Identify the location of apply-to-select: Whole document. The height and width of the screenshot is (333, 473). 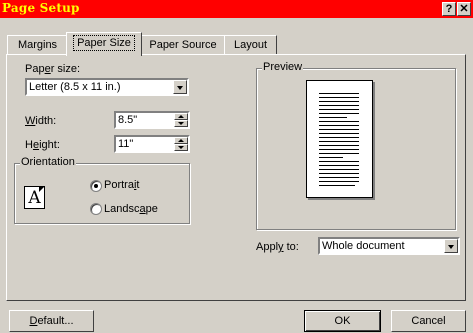
(389, 246).